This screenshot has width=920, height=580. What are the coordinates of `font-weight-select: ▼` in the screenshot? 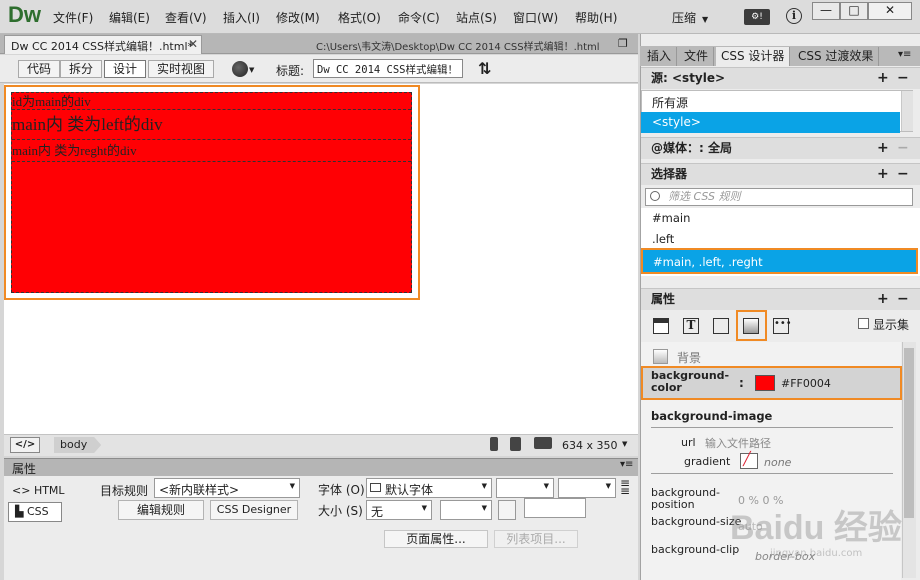 It's located at (587, 488).